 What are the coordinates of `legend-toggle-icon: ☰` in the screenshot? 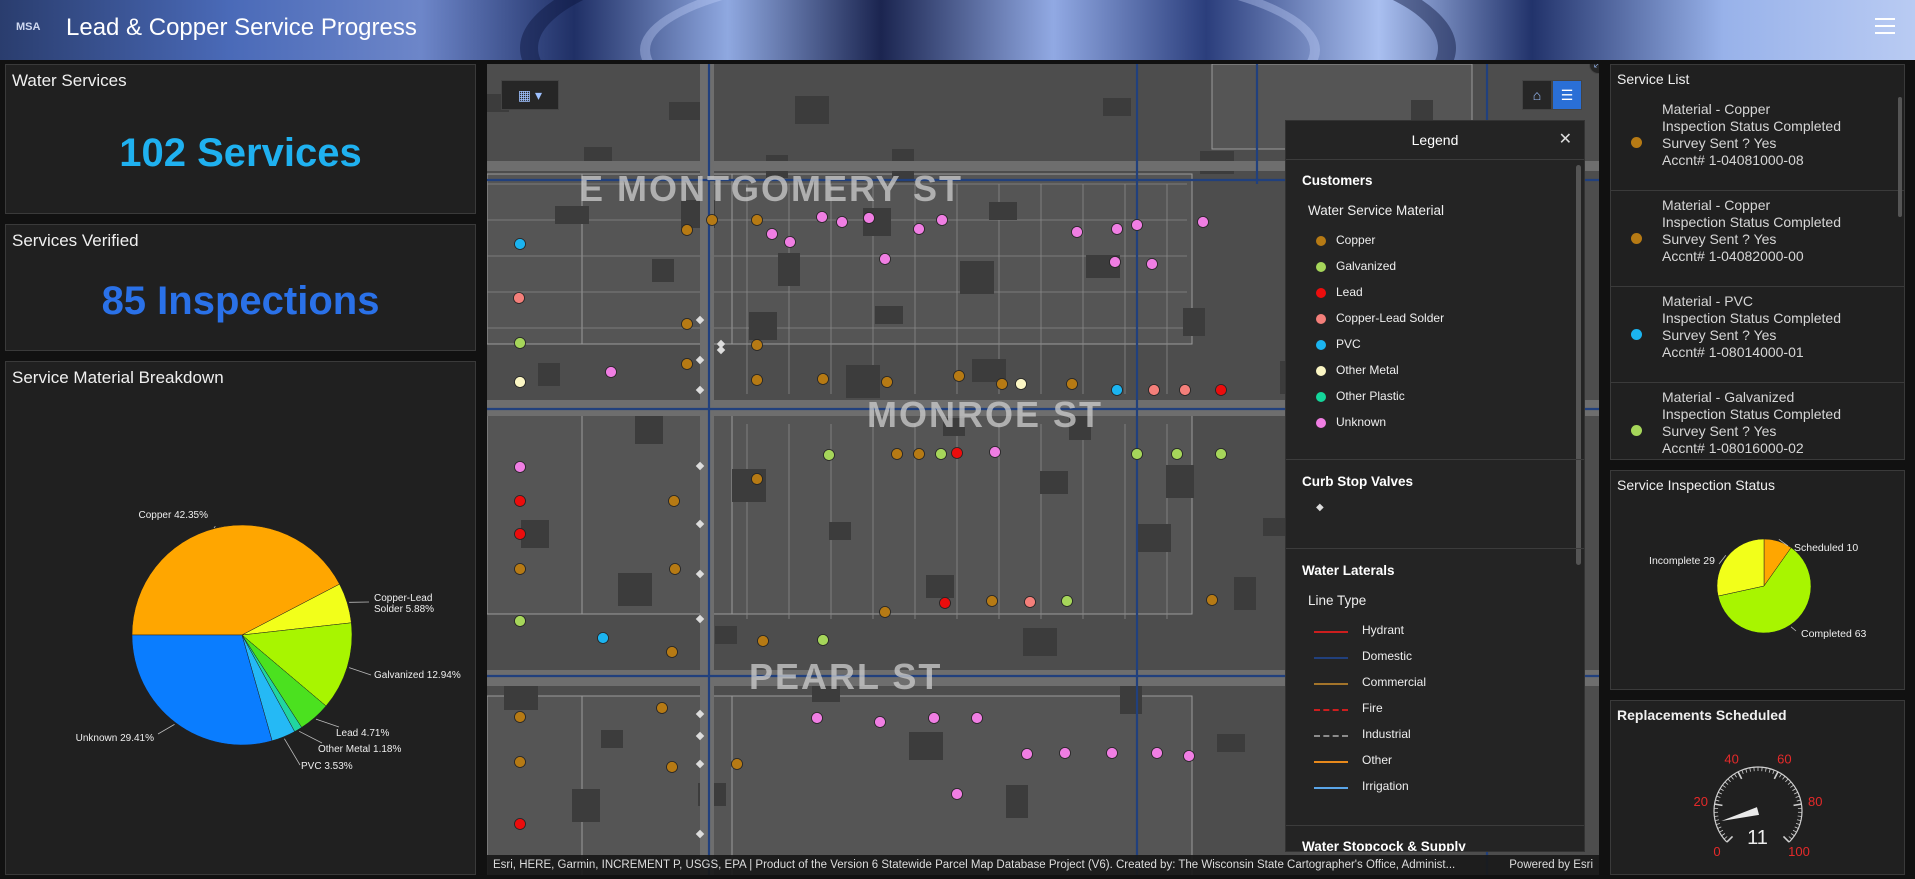 It's located at (1567, 95).